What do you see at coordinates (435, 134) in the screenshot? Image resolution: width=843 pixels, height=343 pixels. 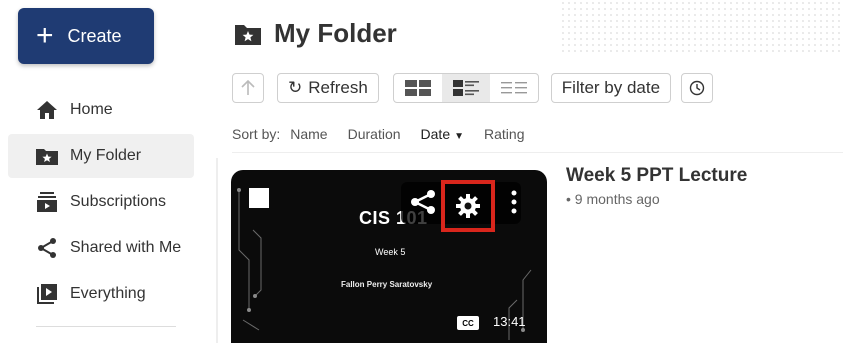 I see `sort-option-date-label: Date` at bounding box center [435, 134].